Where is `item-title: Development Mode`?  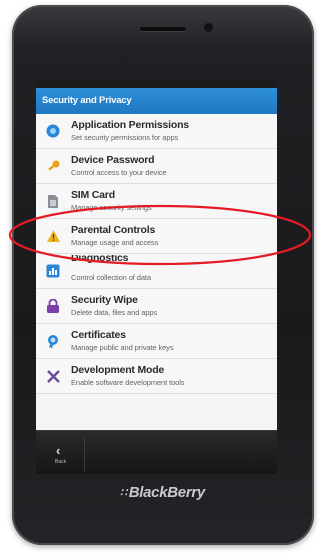
item-title: Development Mode is located at coordinates (118, 370).